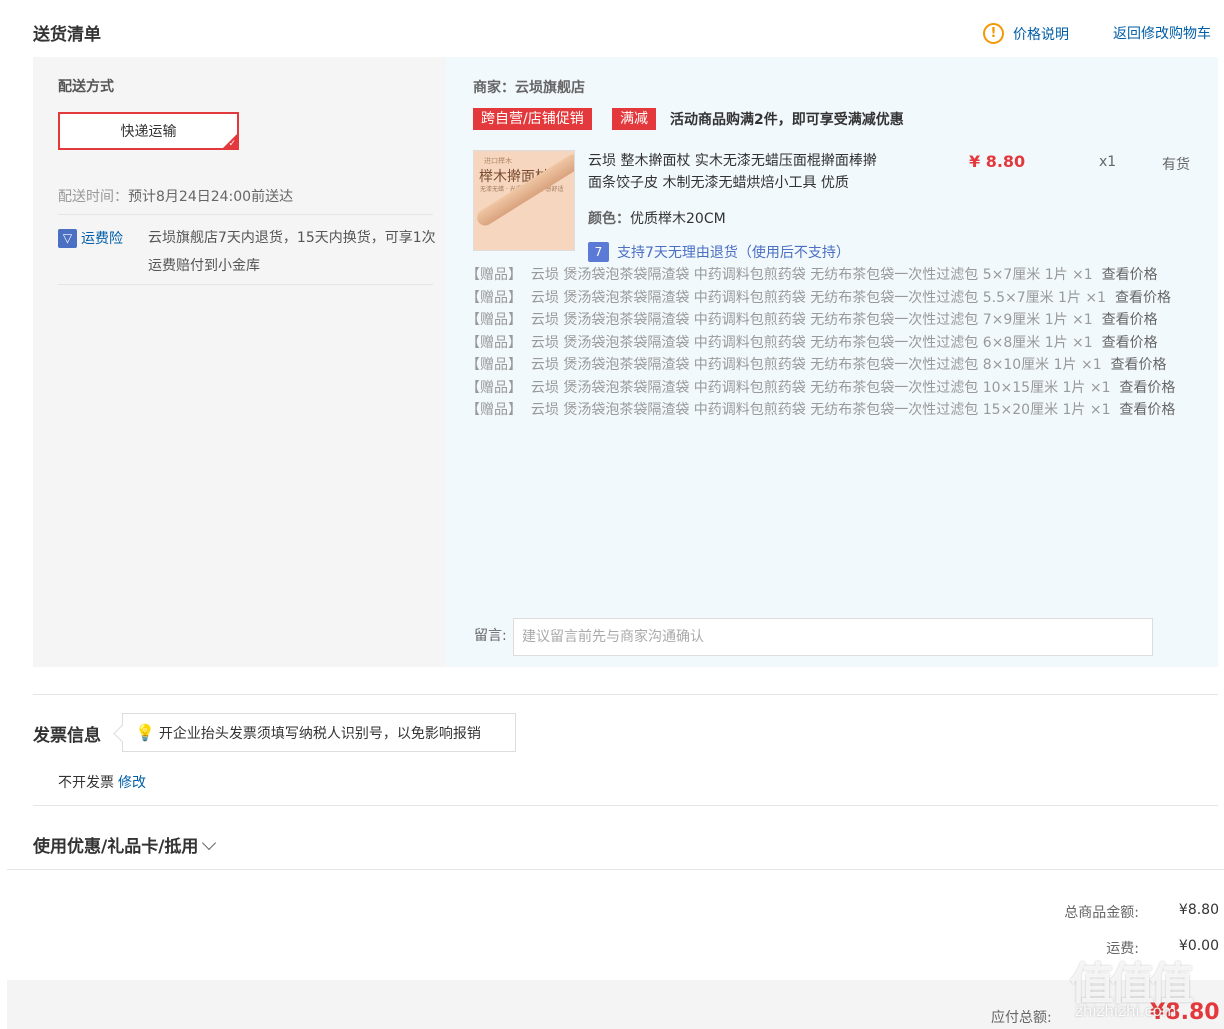 Image resolution: width=1224 pixels, height=1029 pixels. I want to click on delivery-time: 配送时间：预计8月24日24:00前送达, so click(175, 196).